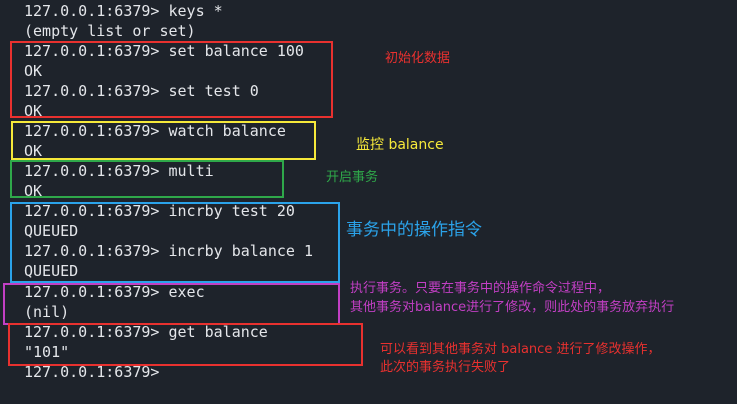  I want to click on highlight-box-multi, so click(147, 179).